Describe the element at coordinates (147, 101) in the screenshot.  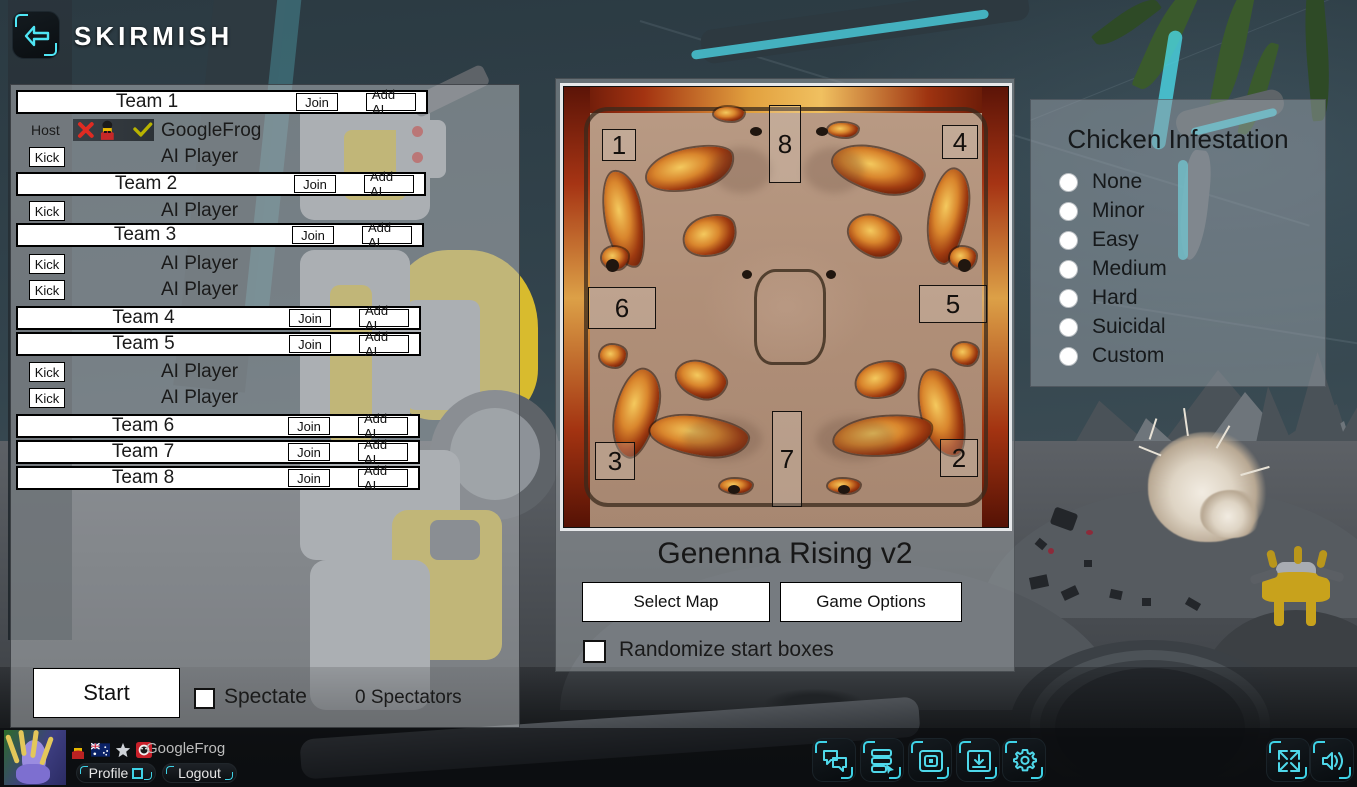
I see `team-name: Team 1` at that location.